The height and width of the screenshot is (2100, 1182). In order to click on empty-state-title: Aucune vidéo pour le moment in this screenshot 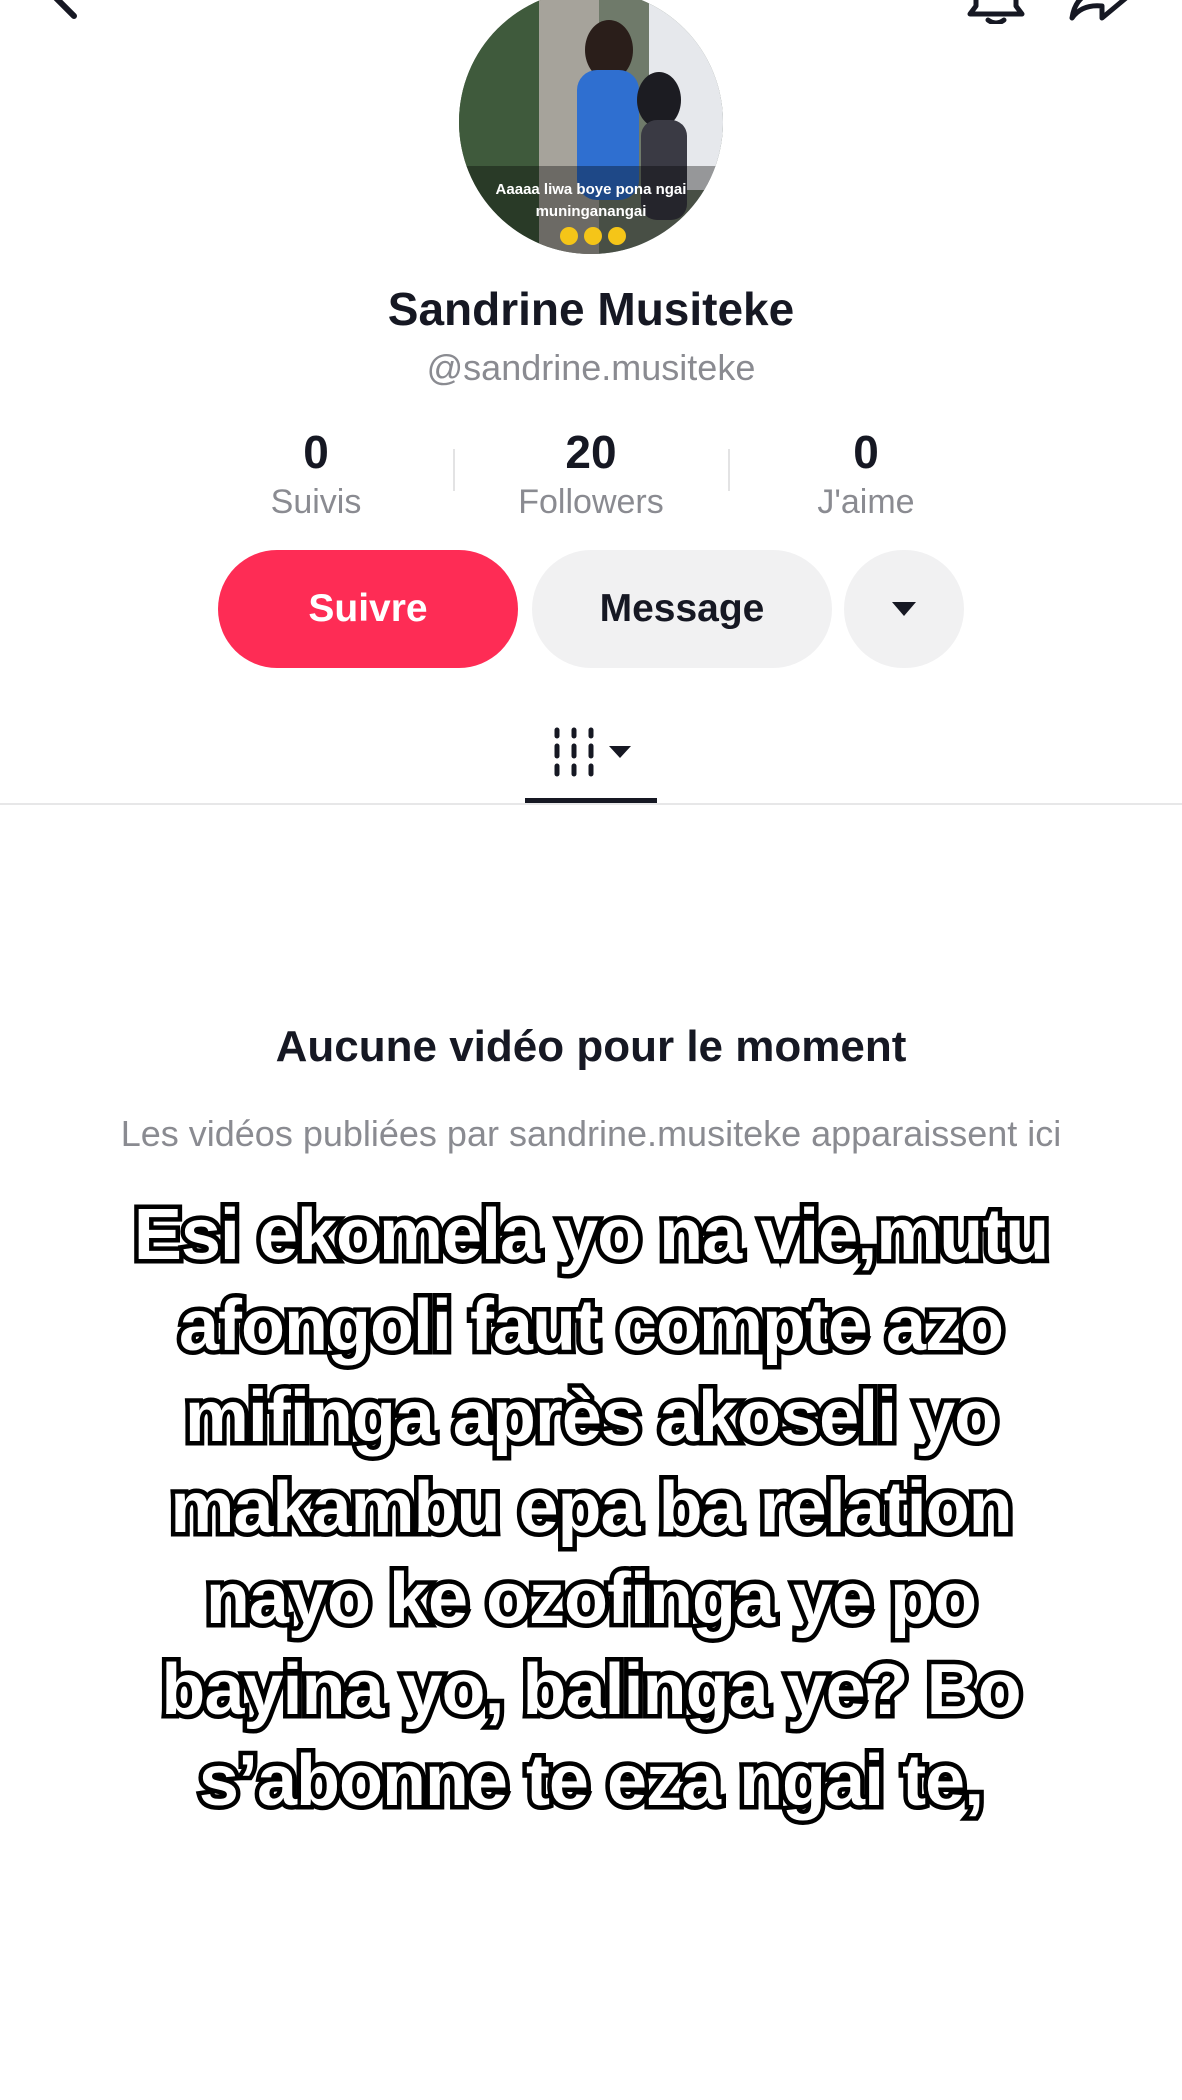, I will do `click(591, 1046)`.